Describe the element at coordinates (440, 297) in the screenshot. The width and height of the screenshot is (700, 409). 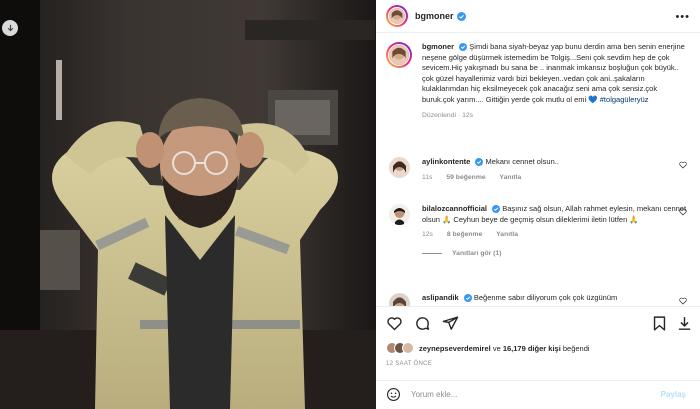
I see `comment-username: aslipandik` at that location.